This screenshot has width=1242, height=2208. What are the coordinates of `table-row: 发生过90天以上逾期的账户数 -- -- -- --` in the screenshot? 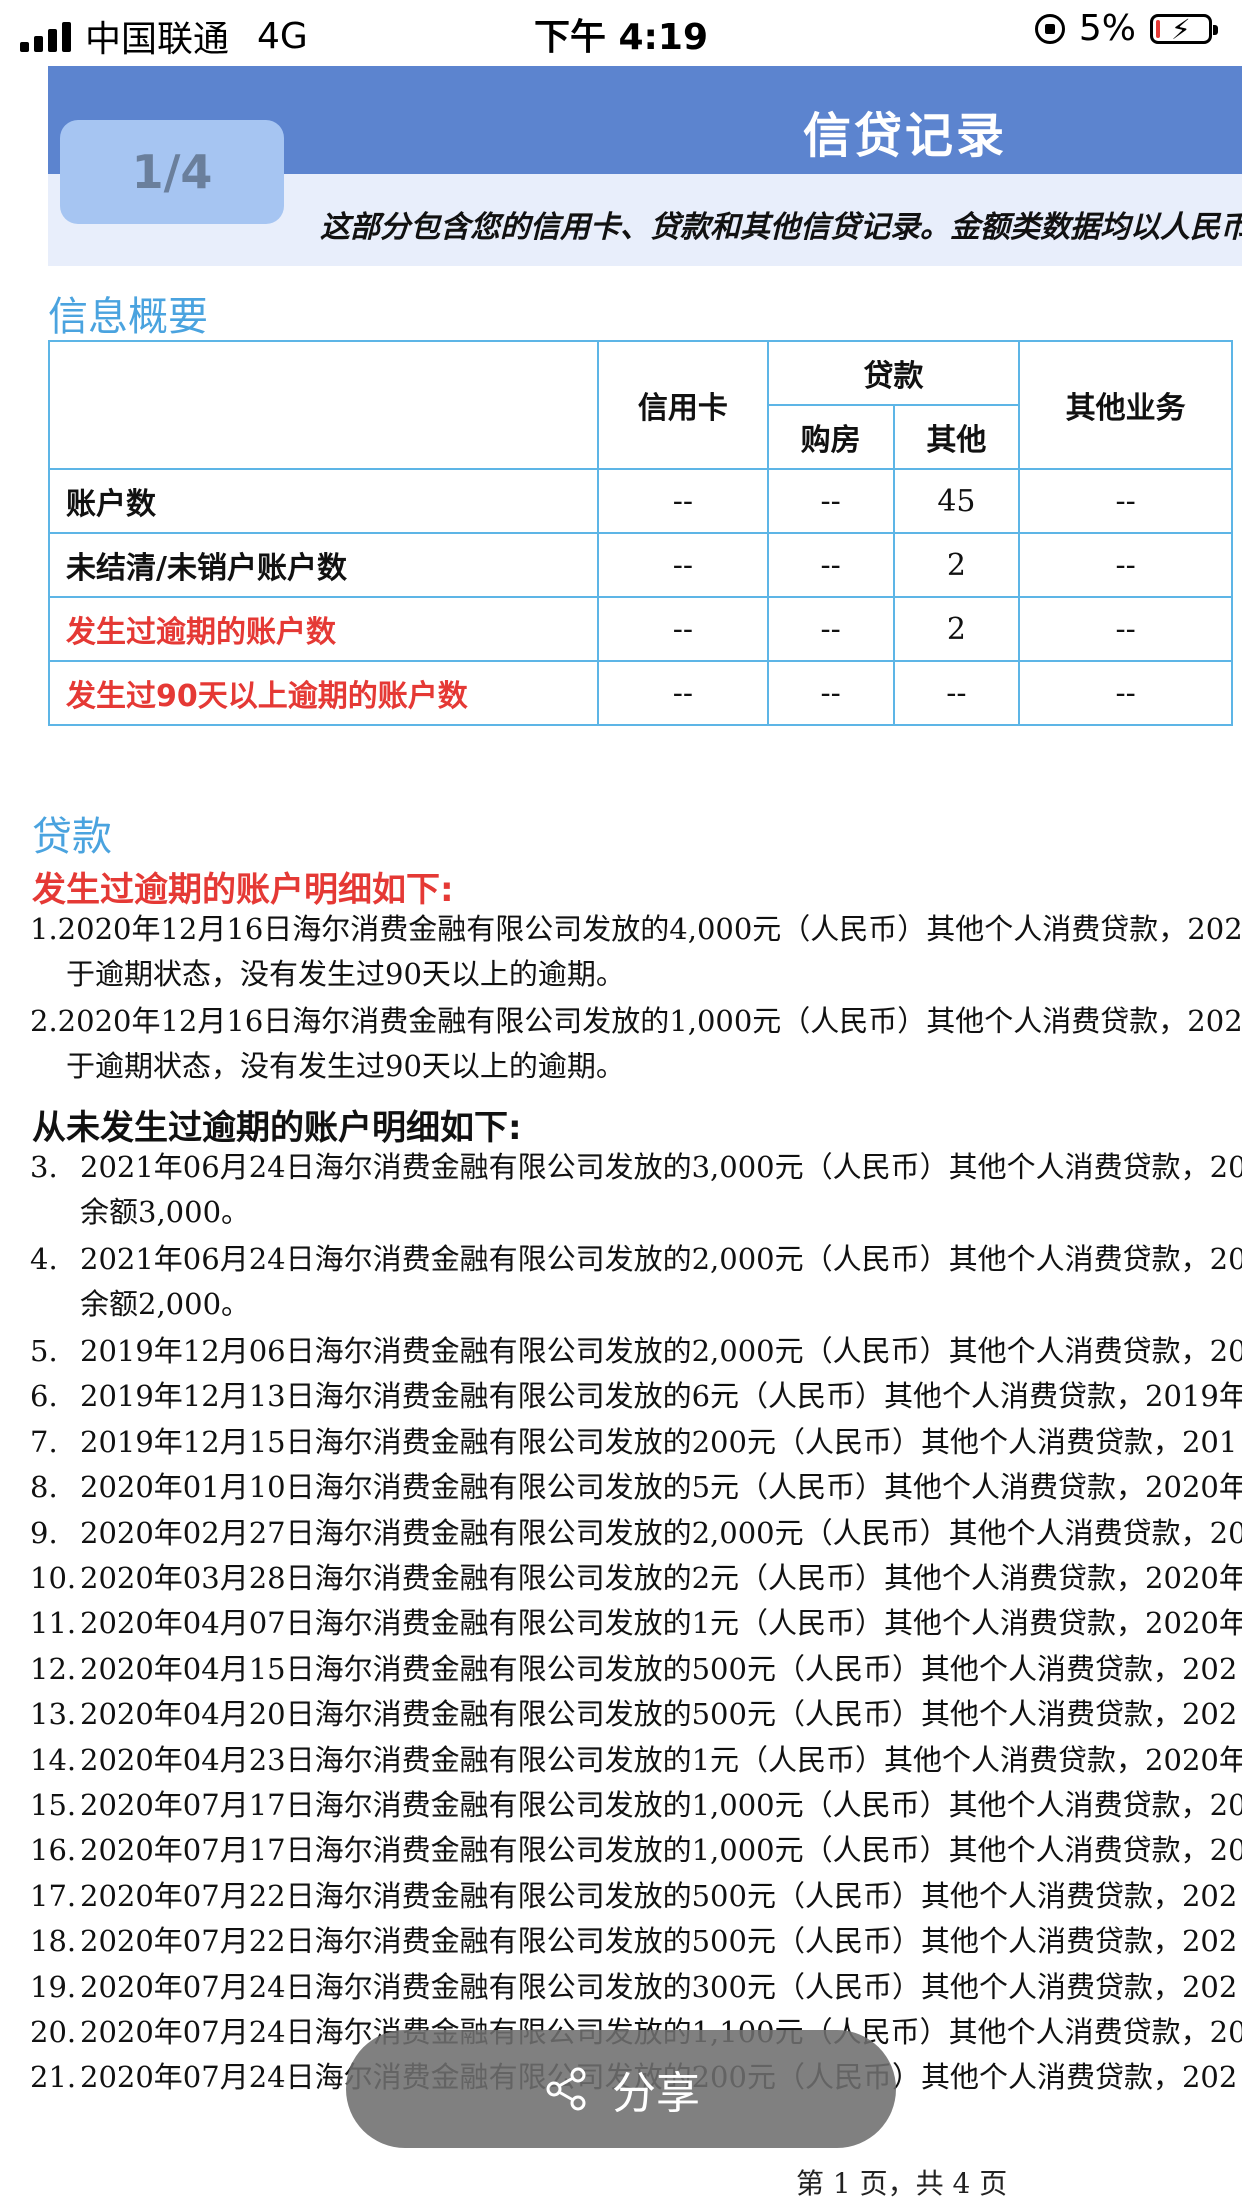 It's located at (640, 693).